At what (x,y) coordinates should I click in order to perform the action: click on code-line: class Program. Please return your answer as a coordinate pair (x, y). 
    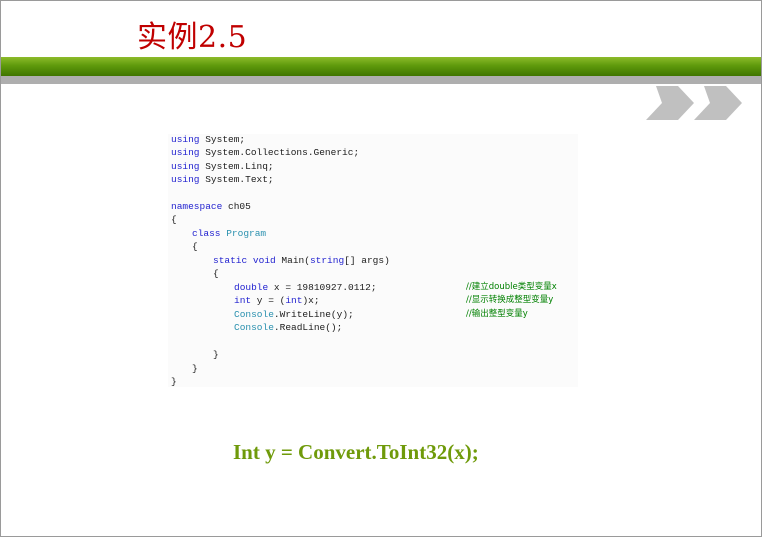
    Looking at the image, I should click on (229, 233).